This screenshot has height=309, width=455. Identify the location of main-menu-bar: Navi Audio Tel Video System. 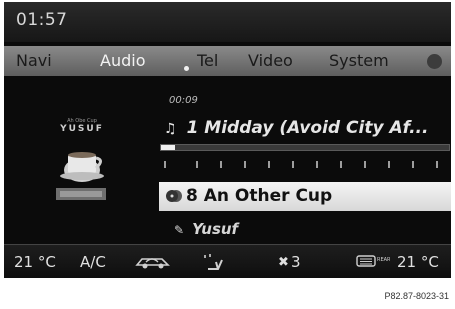
(227, 61).